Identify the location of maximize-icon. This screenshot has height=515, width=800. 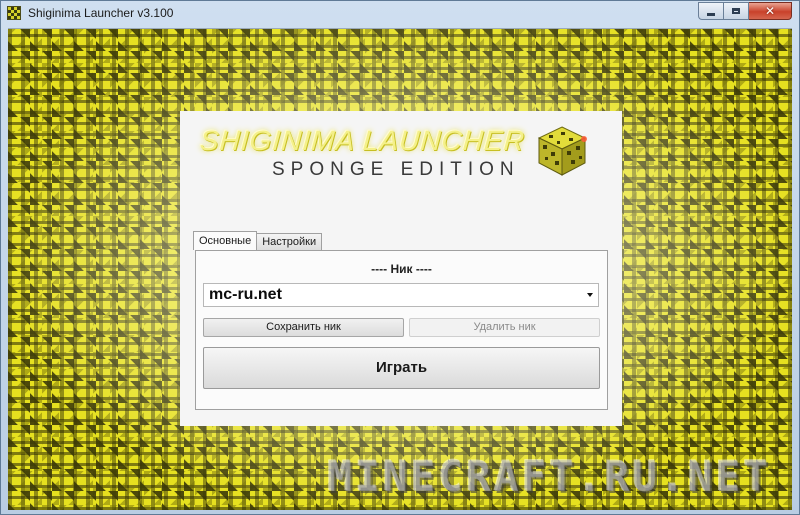
(736, 11).